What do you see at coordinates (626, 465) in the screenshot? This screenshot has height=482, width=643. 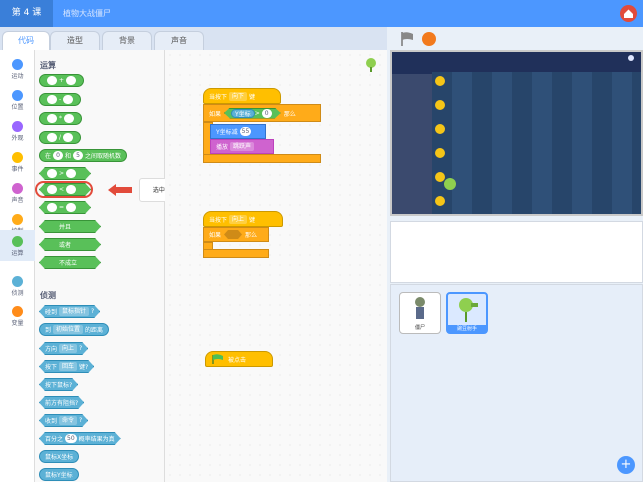 I see `add-sprite-button: +` at bounding box center [626, 465].